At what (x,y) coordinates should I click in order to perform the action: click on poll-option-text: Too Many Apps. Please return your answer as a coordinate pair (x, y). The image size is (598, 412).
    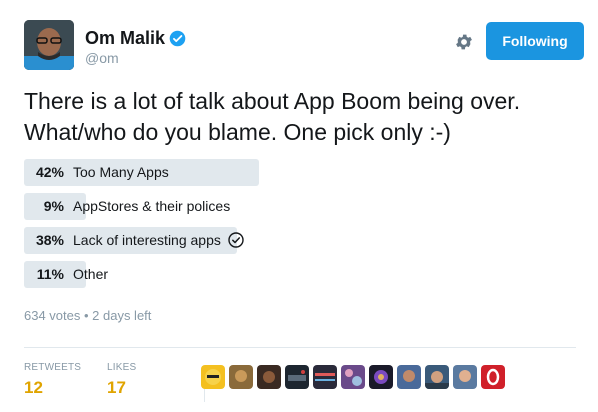
    Looking at the image, I should click on (121, 172).